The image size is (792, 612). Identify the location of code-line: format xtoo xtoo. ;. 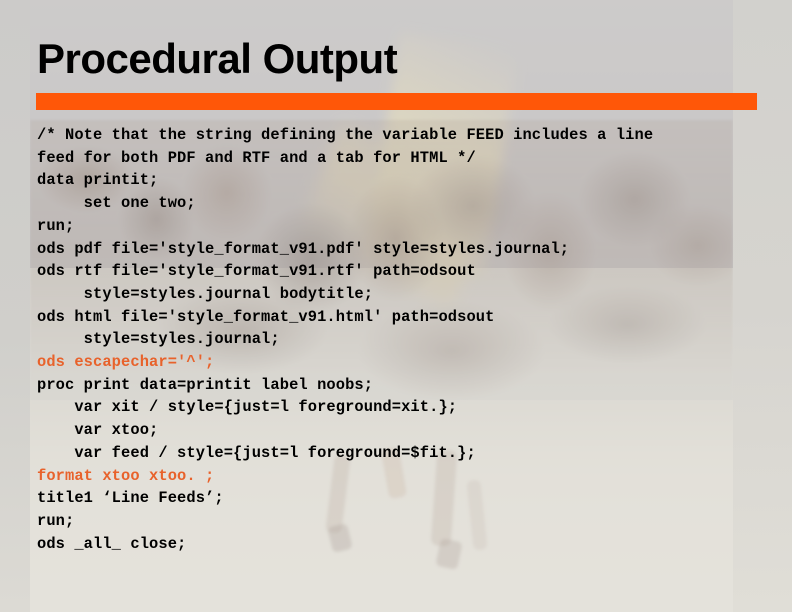
(126, 475).